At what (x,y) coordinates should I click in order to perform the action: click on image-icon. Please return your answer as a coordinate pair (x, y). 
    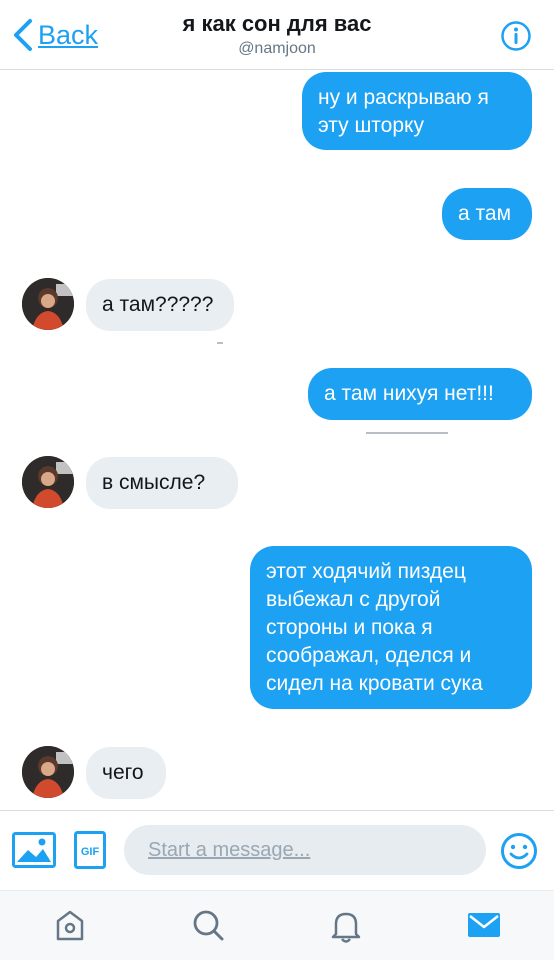
    Looking at the image, I should click on (34, 850).